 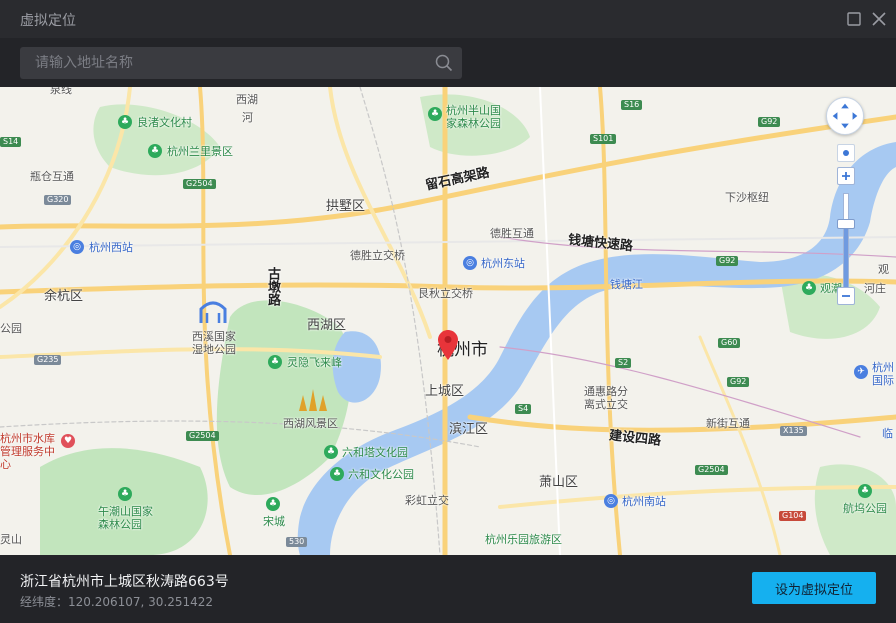 I want to click on route-shield: S2, so click(x=623, y=363).